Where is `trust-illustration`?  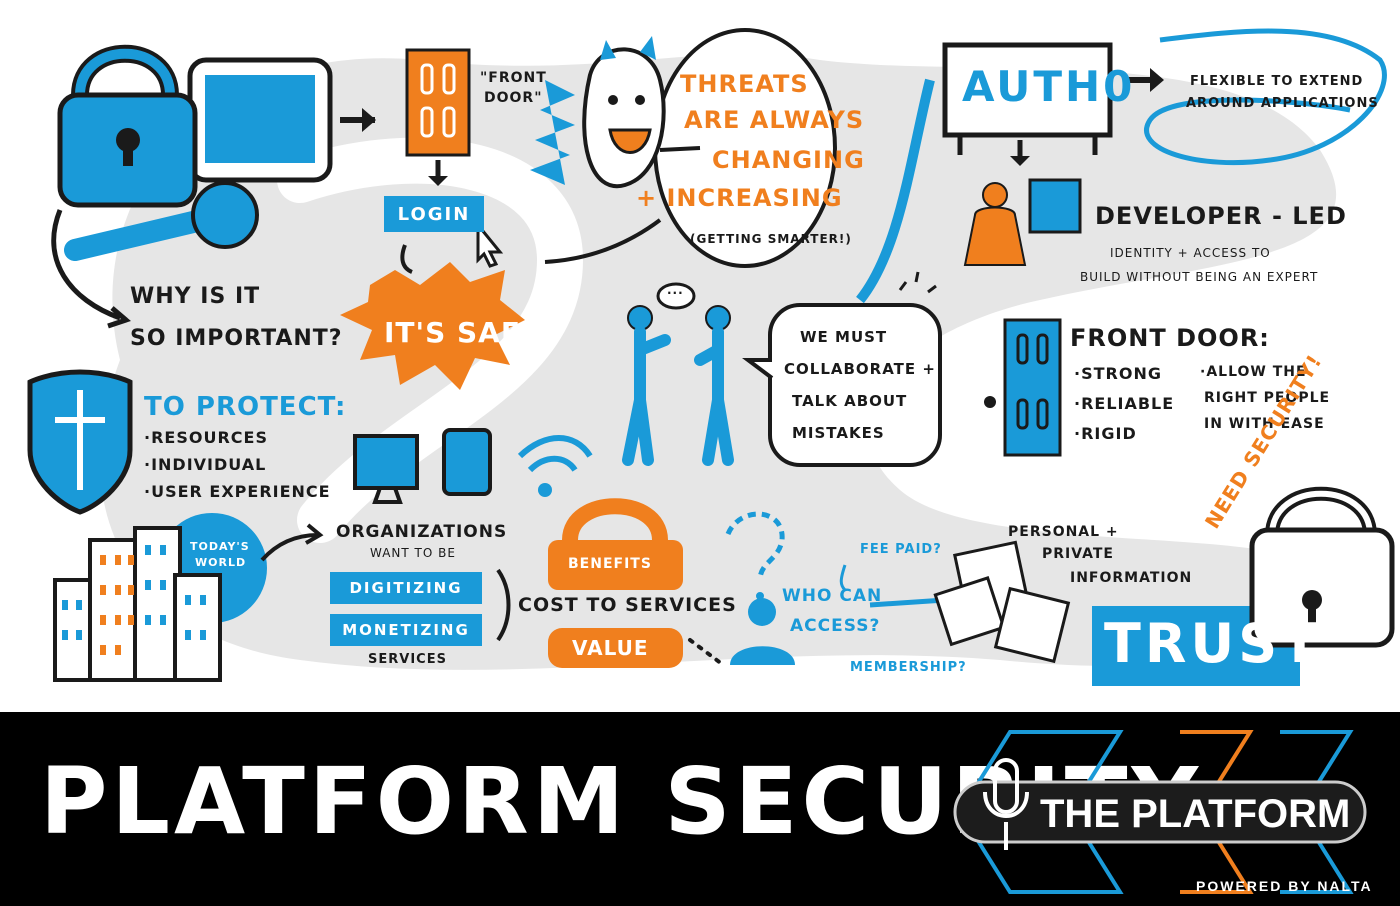
trust-illustration is located at coordinates (1164, 586).